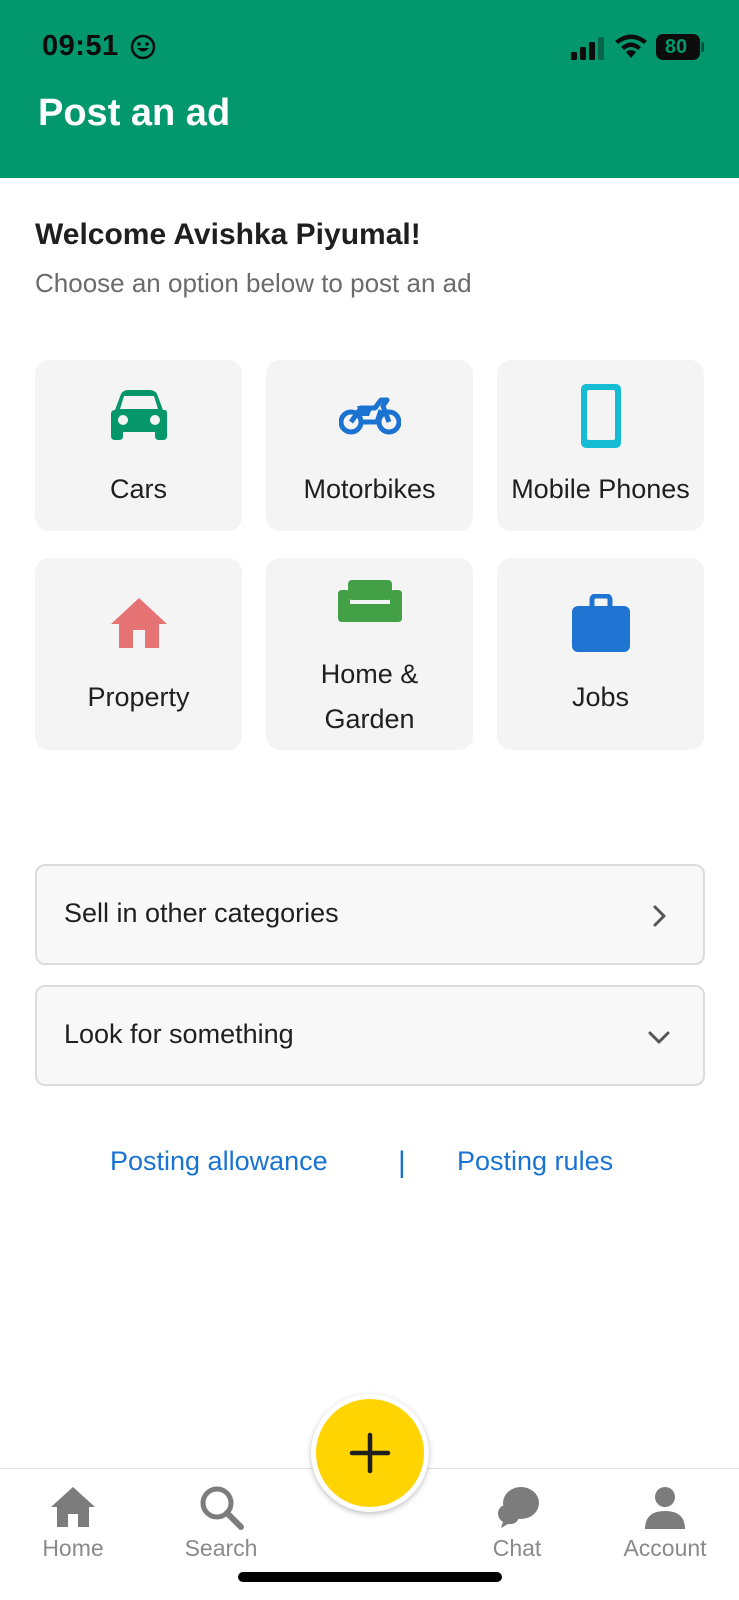 The width and height of the screenshot is (739, 1600). I want to click on nav-home-label: Home, so click(73, 1548).